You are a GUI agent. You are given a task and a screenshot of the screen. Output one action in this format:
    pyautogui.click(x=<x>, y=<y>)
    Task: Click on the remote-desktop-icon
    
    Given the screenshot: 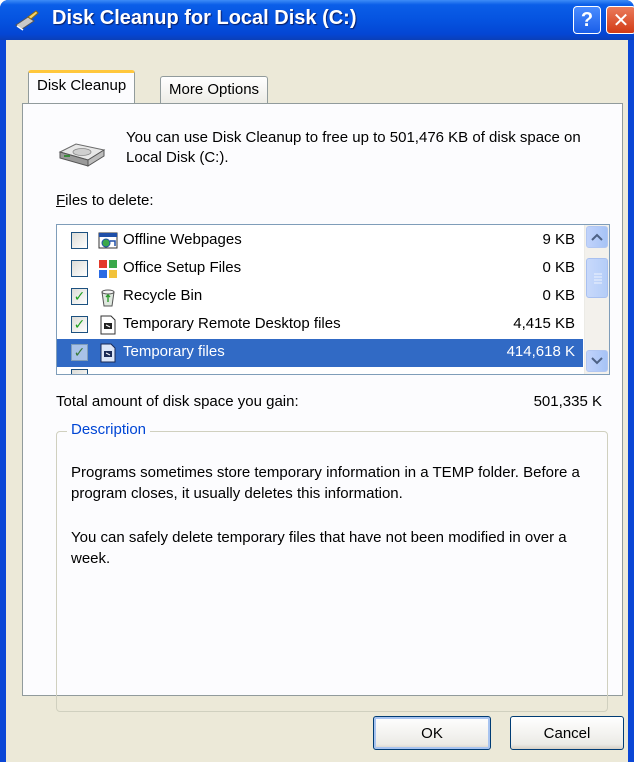 What is the action you would take?
    pyautogui.click(x=108, y=325)
    